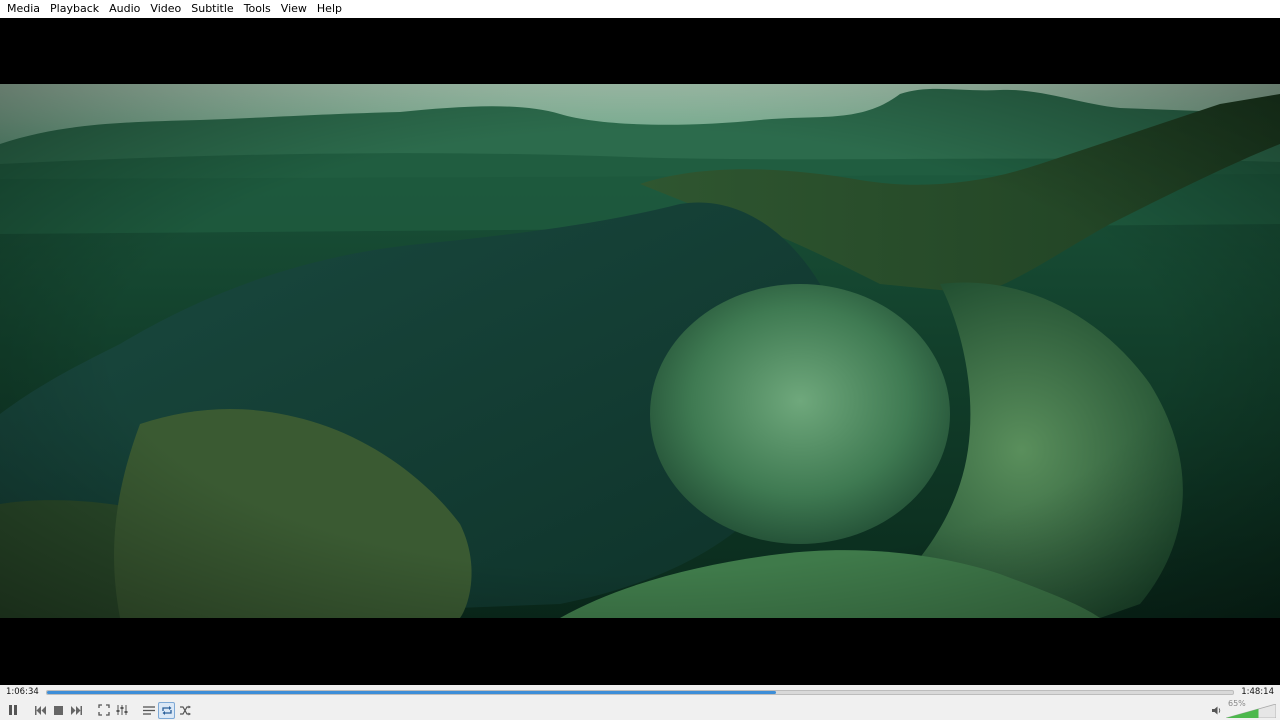  I want to click on speaker-icon, so click(1217, 710).